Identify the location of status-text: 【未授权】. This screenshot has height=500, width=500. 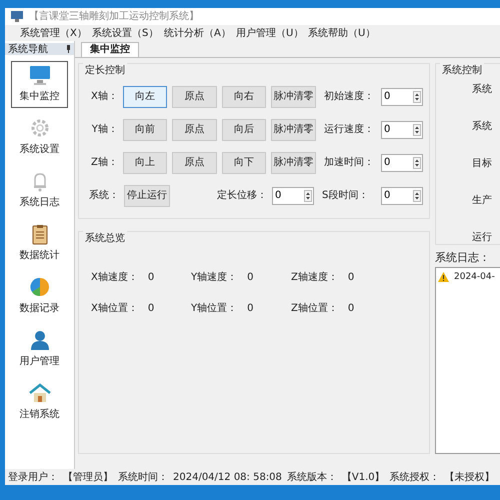
(469, 477).